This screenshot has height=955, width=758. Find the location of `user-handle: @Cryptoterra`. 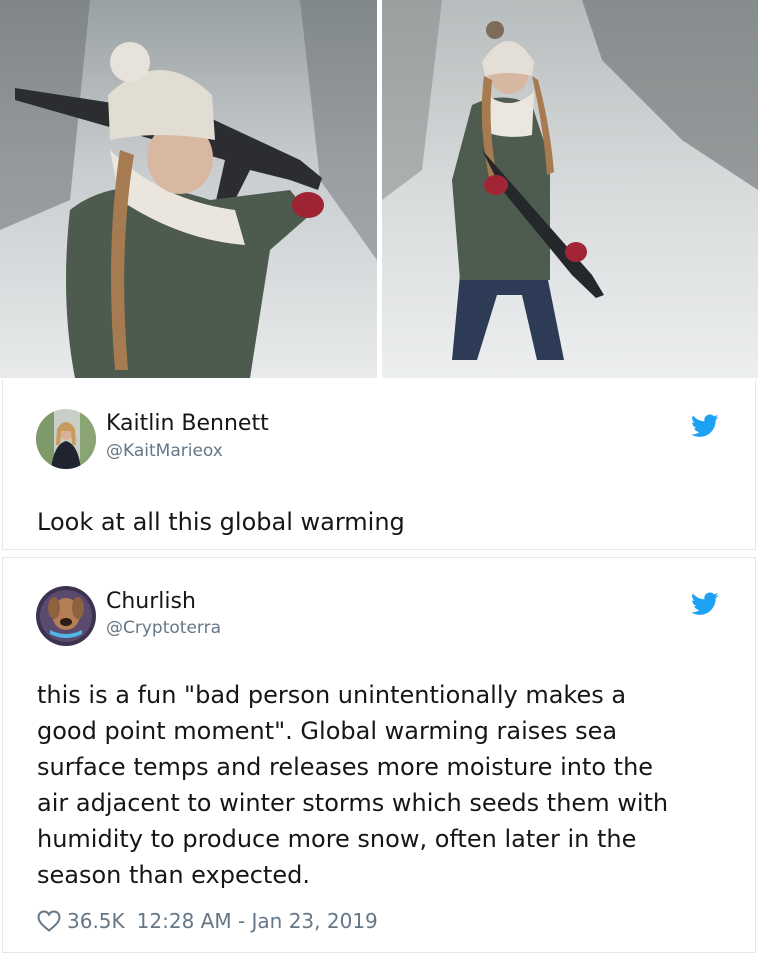

user-handle: @Cryptoterra is located at coordinates (163, 628).